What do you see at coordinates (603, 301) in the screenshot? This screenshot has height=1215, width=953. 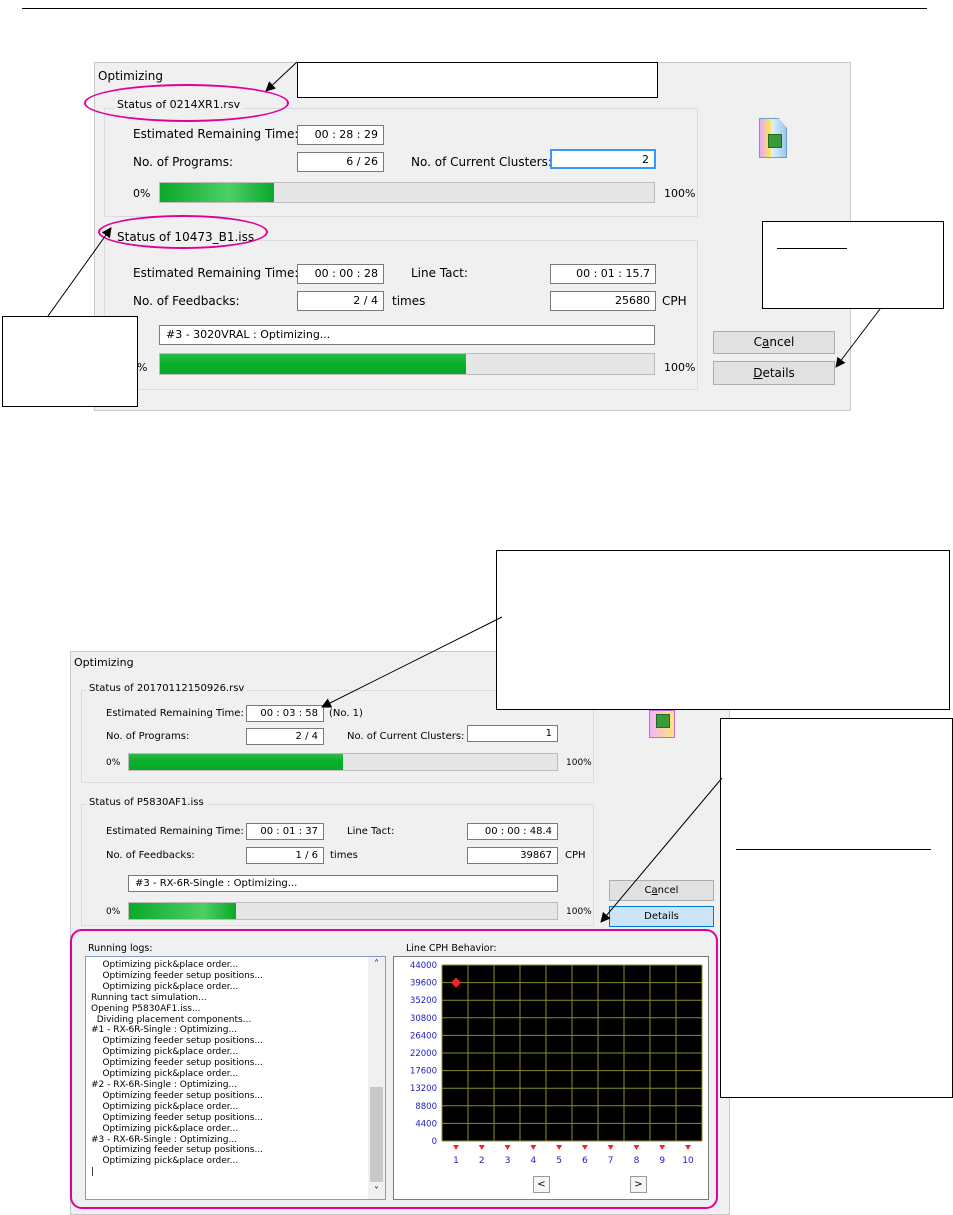 I see `cph-field: 25680` at bounding box center [603, 301].